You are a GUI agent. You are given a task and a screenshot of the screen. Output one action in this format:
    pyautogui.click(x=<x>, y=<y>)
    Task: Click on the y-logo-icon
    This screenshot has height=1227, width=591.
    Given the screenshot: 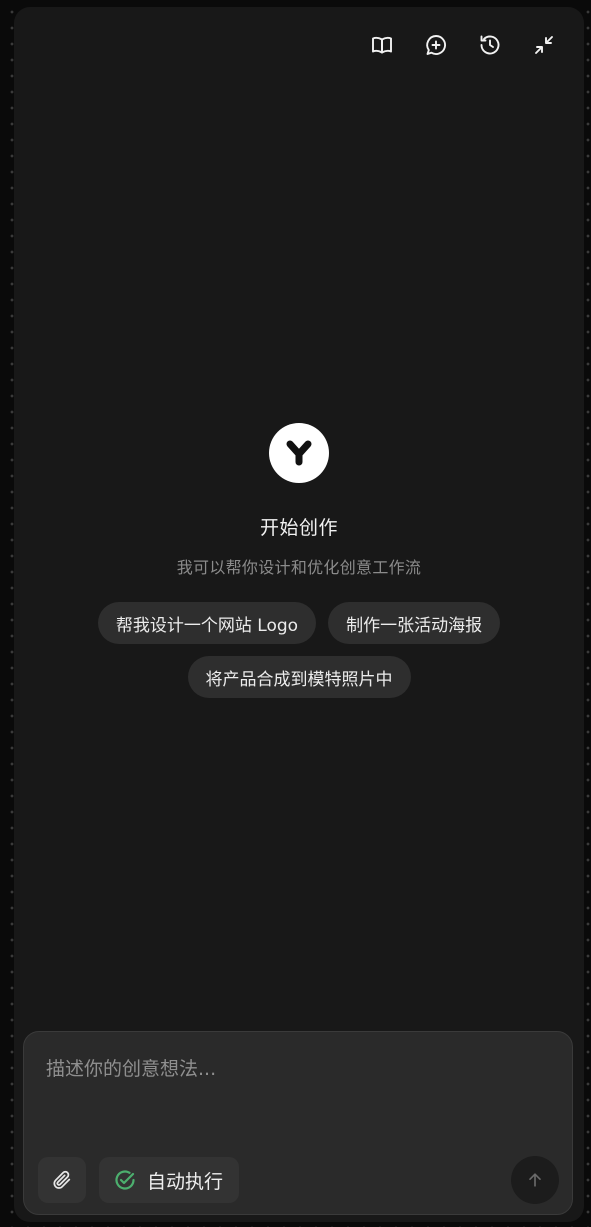 What is the action you would take?
    pyautogui.click(x=299, y=453)
    